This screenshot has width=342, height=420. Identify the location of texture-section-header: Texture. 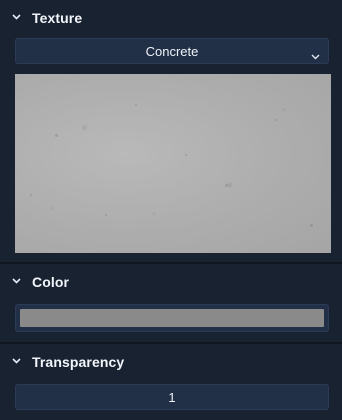
(171, 18).